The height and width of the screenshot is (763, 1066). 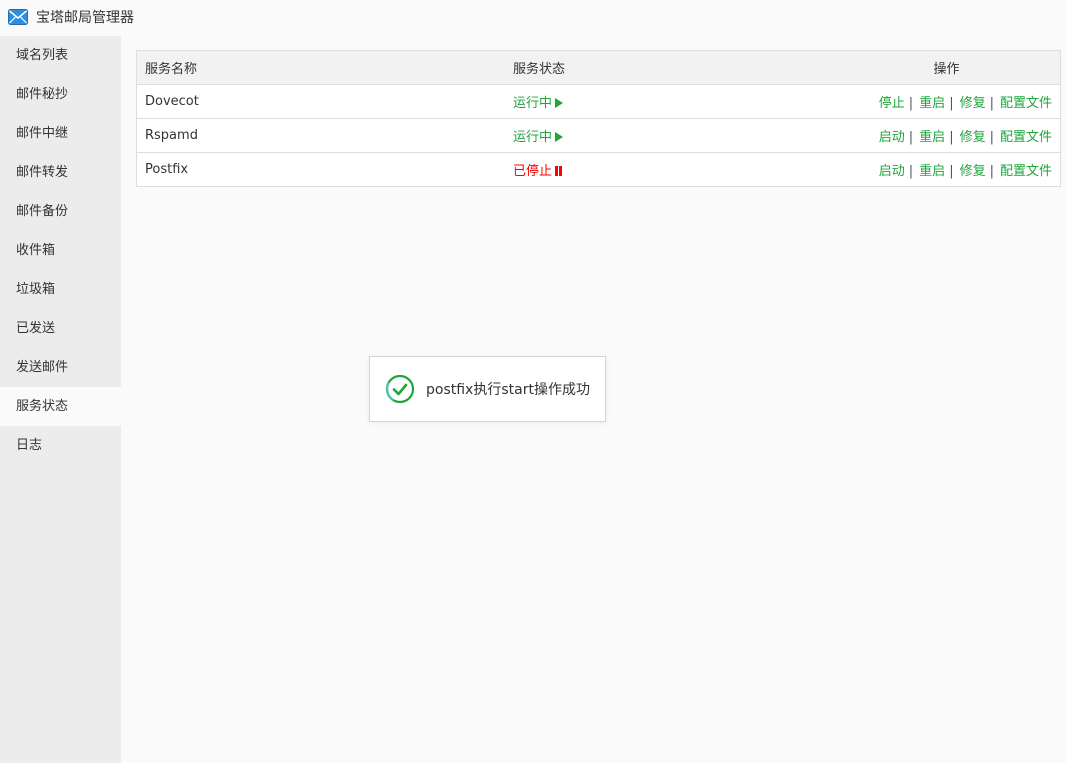 What do you see at coordinates (320, 101) in the screenshot?
I see `service-name: Dovecot` at bounding box center [320, 101].